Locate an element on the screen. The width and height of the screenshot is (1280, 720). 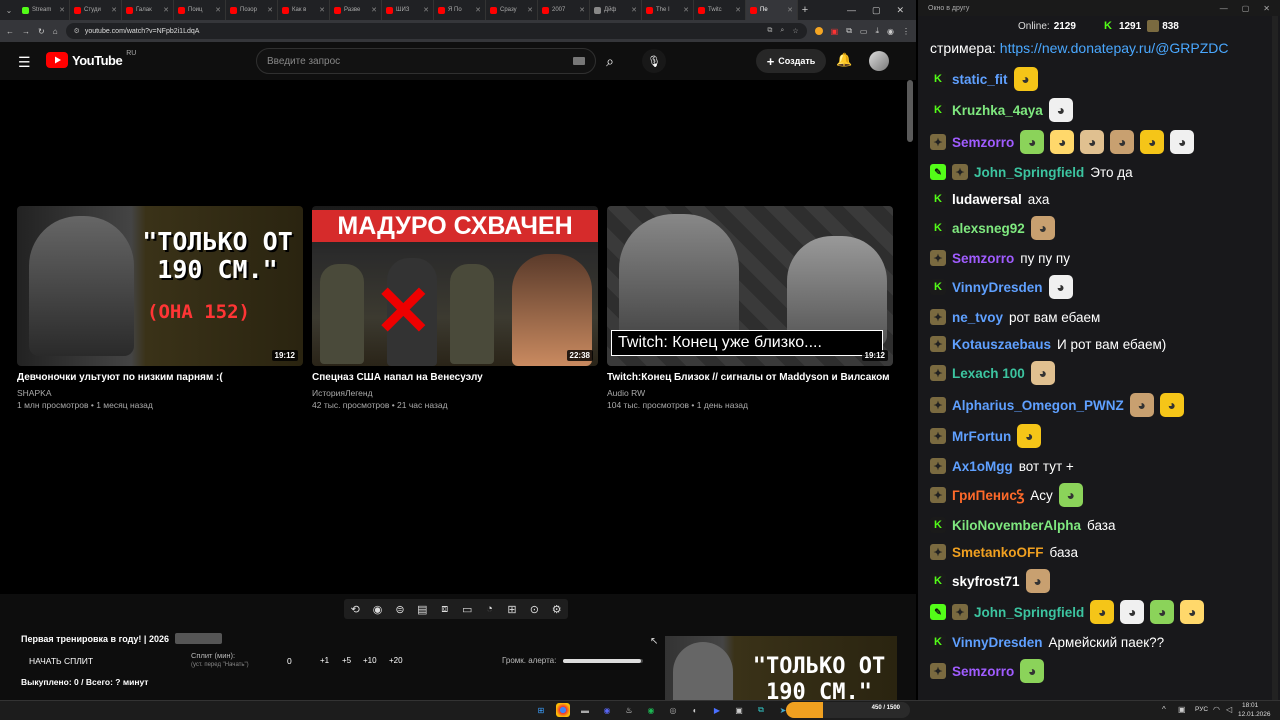
chat-username: ne_tvoy is located at coordinates (977, 317).